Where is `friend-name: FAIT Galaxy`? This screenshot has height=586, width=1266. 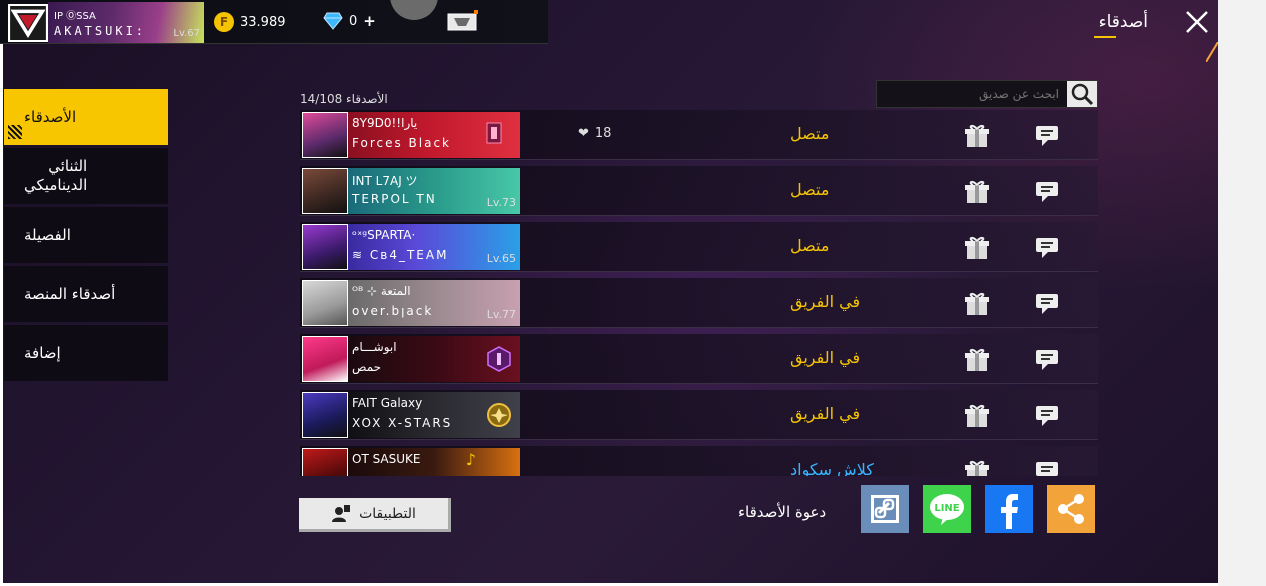 friend-name: FAIT Galaxy is located at coordinates (387, 403).